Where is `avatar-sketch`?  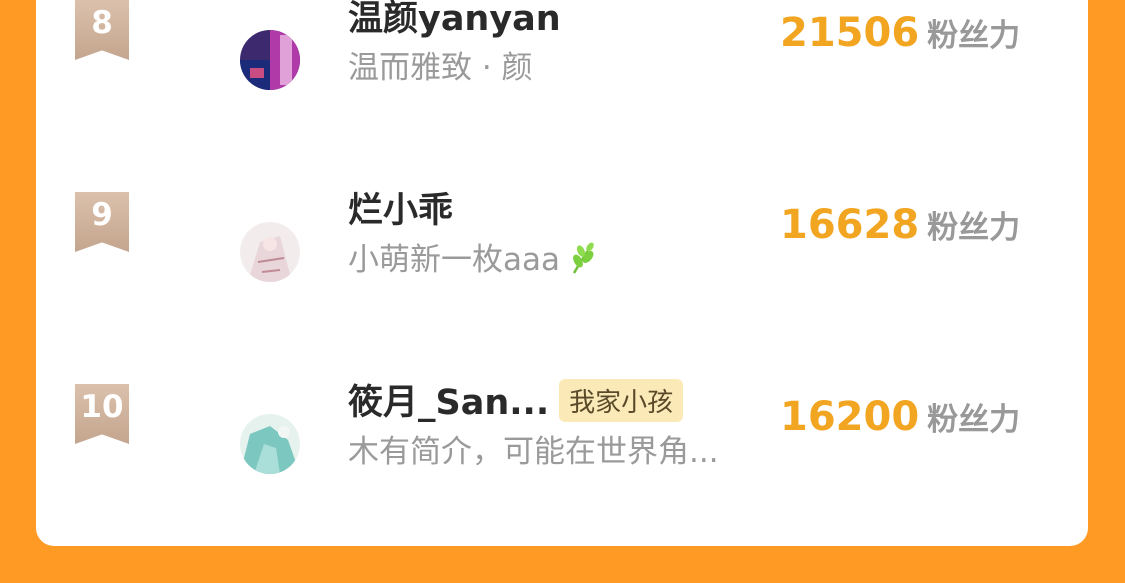 avatar-sketch is located at coordinates (270, 252).